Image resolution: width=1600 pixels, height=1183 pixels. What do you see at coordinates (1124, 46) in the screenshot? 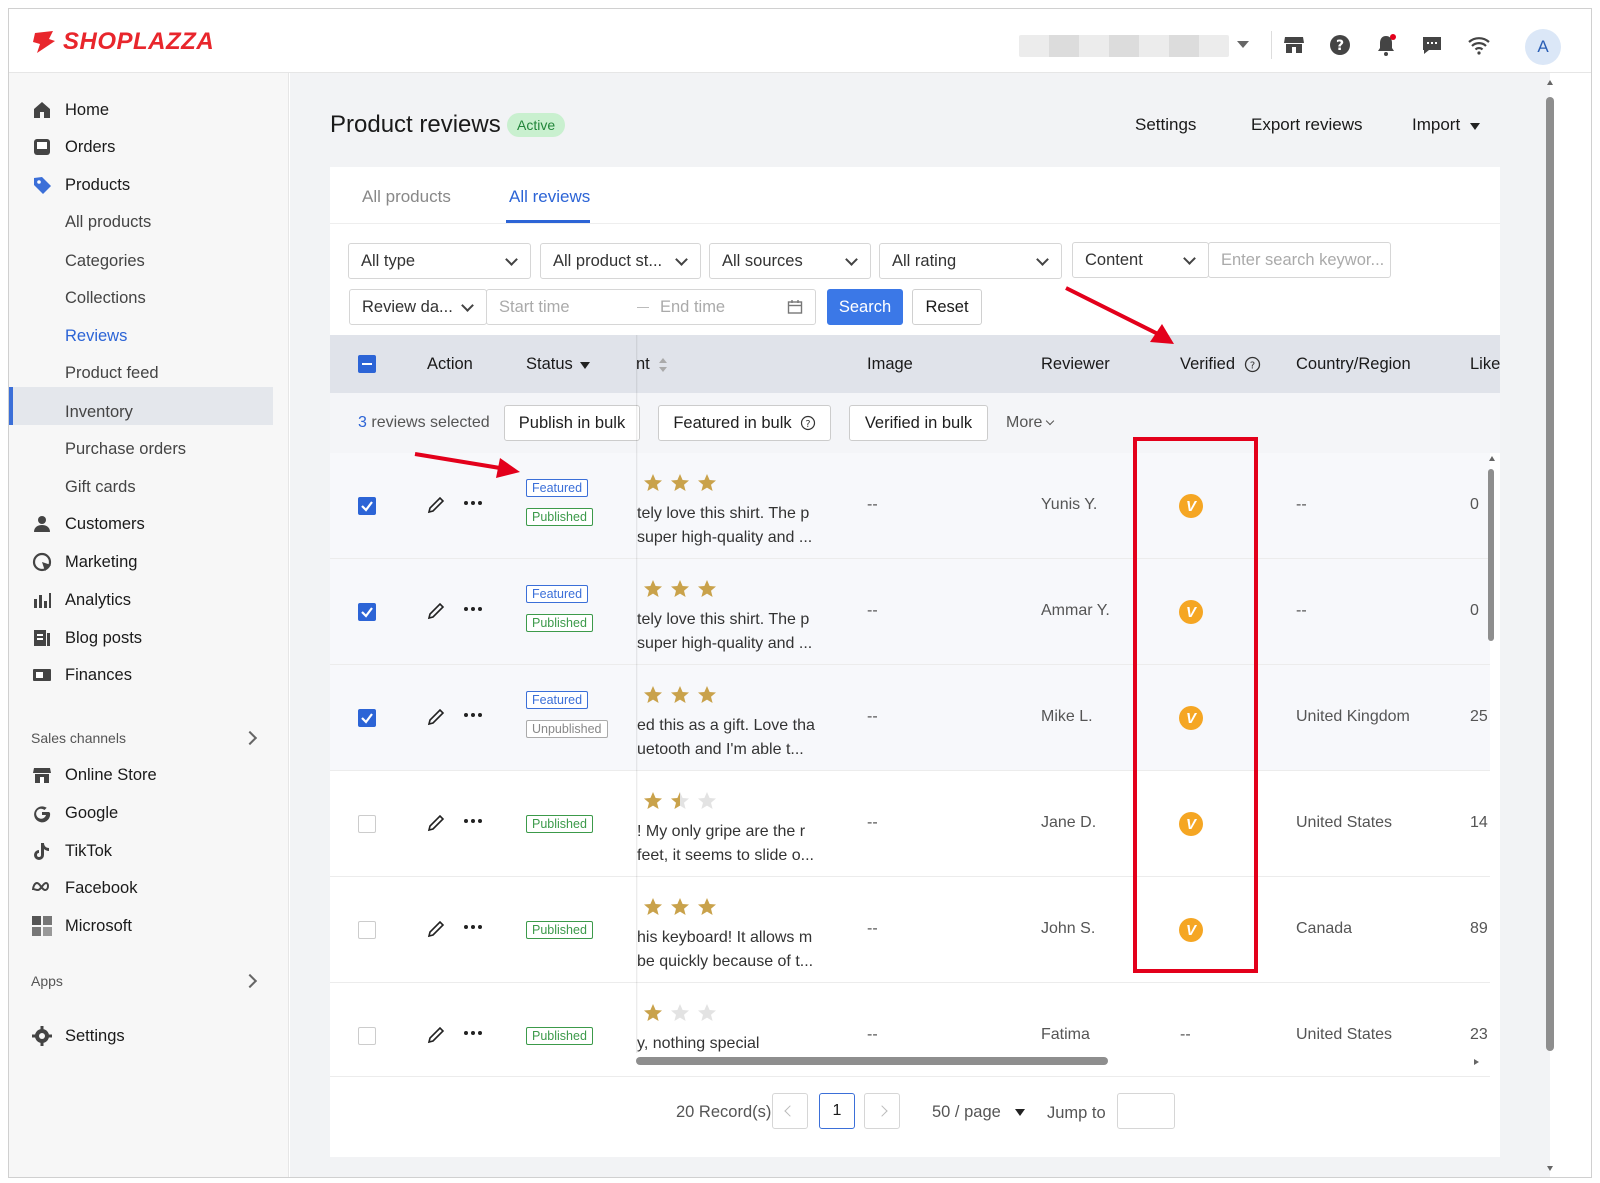
I see `store-selector` at bounding box center [1124, 46].